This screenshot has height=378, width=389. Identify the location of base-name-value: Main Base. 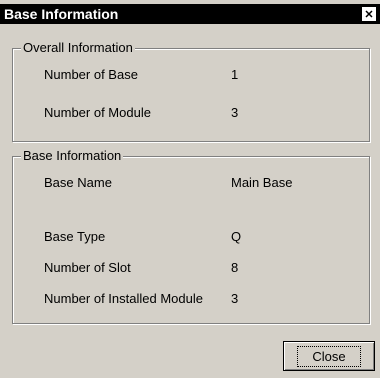
(262, 182).